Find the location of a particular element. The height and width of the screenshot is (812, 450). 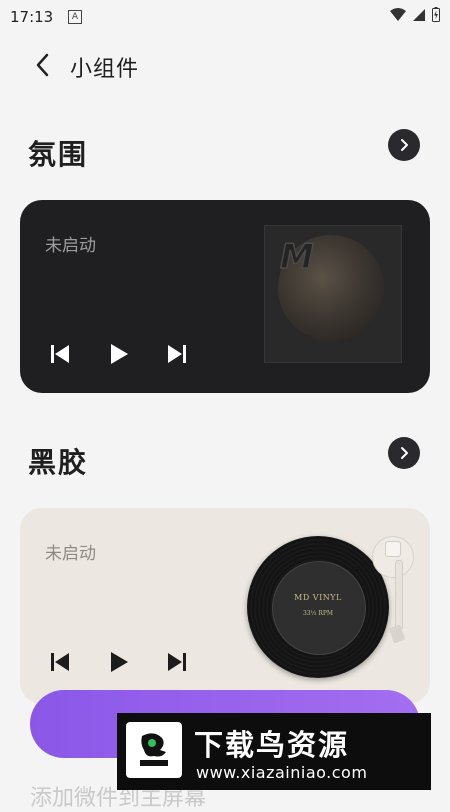

bird-logo-icon is located at coordinates (154, 749).